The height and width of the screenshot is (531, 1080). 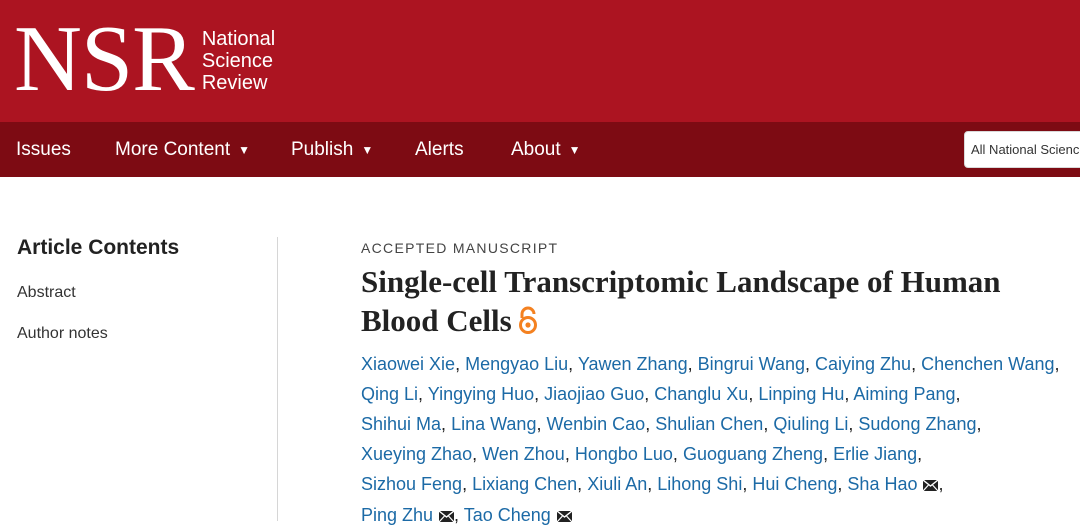 I want to click on author-link: Lihong Shi, so click(x=699, y=484).